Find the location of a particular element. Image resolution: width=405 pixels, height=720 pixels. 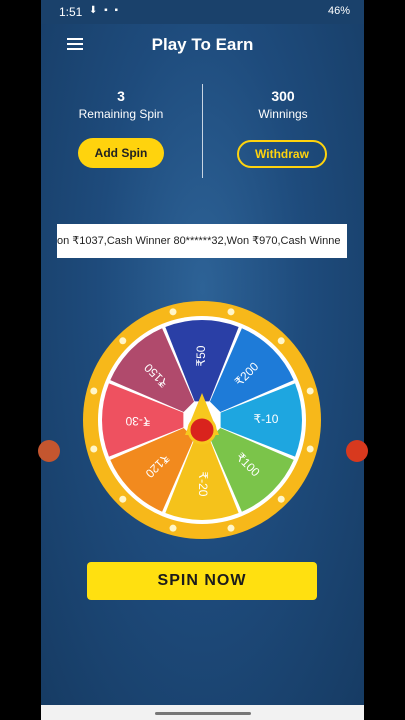

remaining-spin-stat: 3 Remaining Spin is located at coordinates (121, 104).